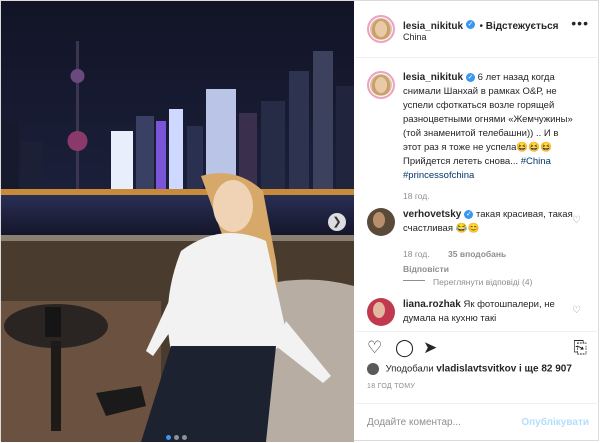 The width and height of the screenshot is (600, 443). Describe the element at coordinates (477, 29) in the screenshot. I see `post-header: lesia_nikituk ✓ • Відстежується China •••` at that location.